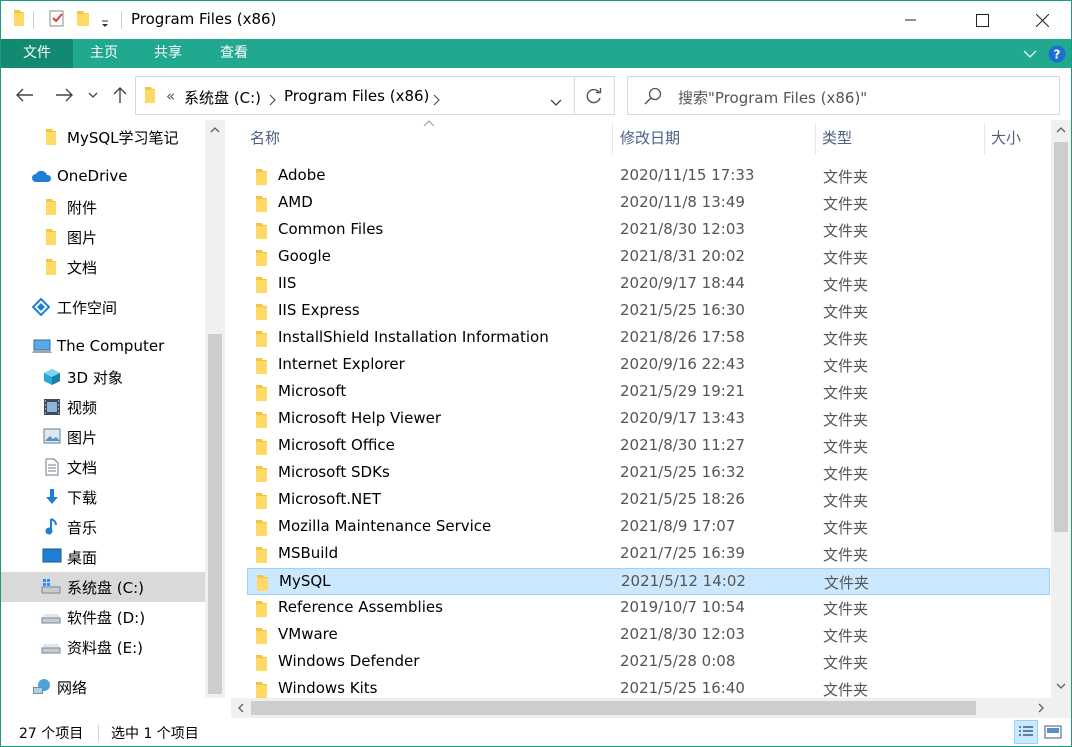 This screenshot has width=1072, height=747. Describe the element at coordinates (536, 732) in the screenshot. I see `status-bar: 27 个项目 选中 1 个项目` at that location.